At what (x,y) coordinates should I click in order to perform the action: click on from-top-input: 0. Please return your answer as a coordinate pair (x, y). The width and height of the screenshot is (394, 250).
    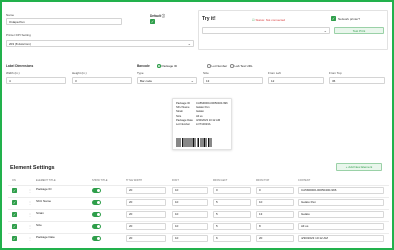
    Looking at the image, I should click on (275, 190).